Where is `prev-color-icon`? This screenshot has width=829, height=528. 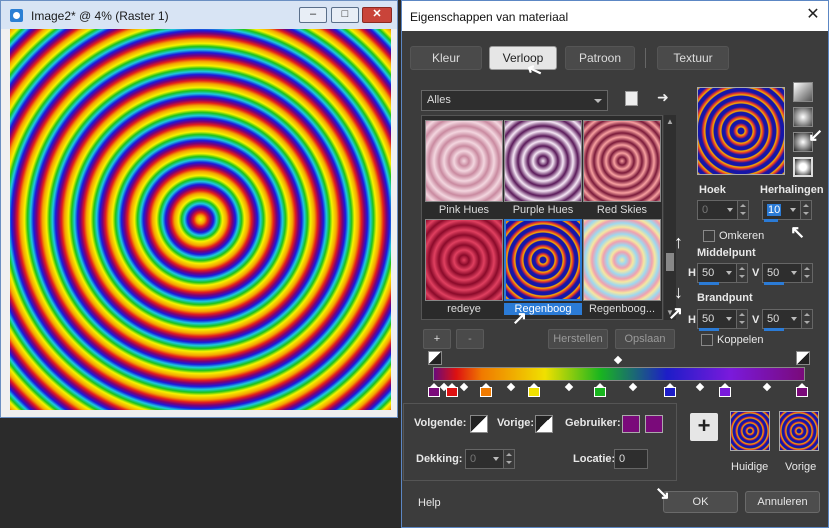 prev-color-icon is located at coordinates (544, 424).